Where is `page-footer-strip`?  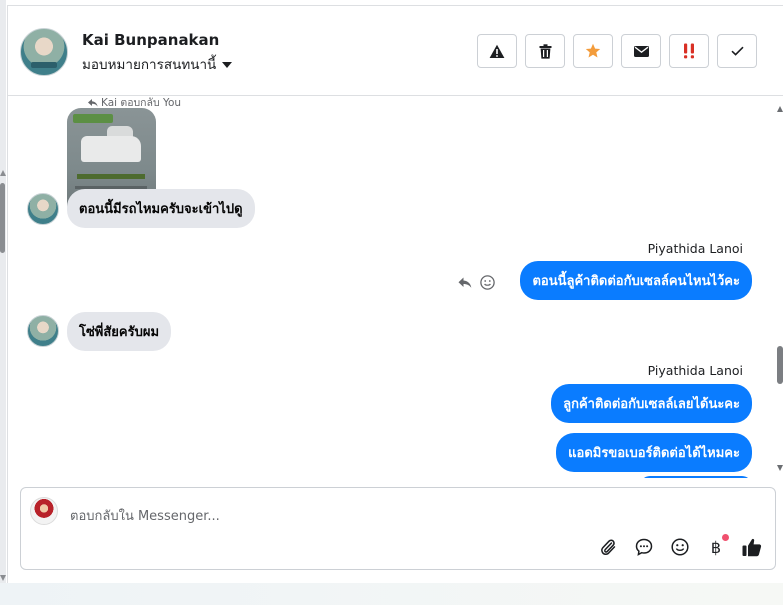
page-footer-strip is located at coordinates (391, 594).